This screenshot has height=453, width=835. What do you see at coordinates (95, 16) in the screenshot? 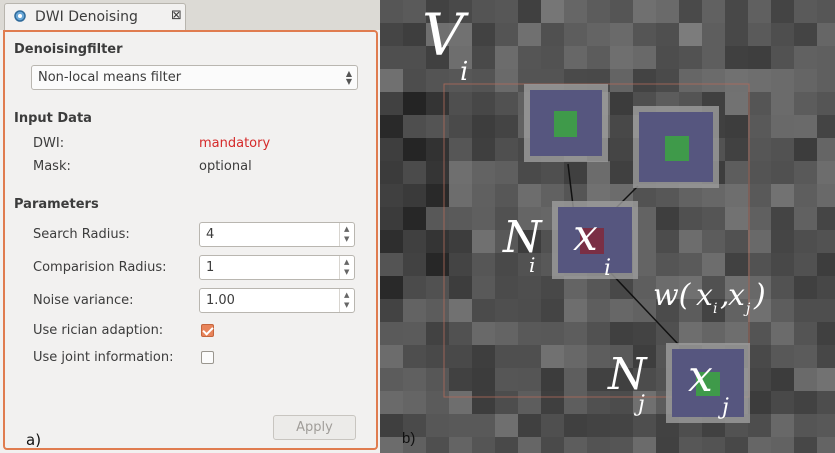
I see `tab-dwi-denoising: DWI Denoising ⊠` at bounding box center [95, 16].